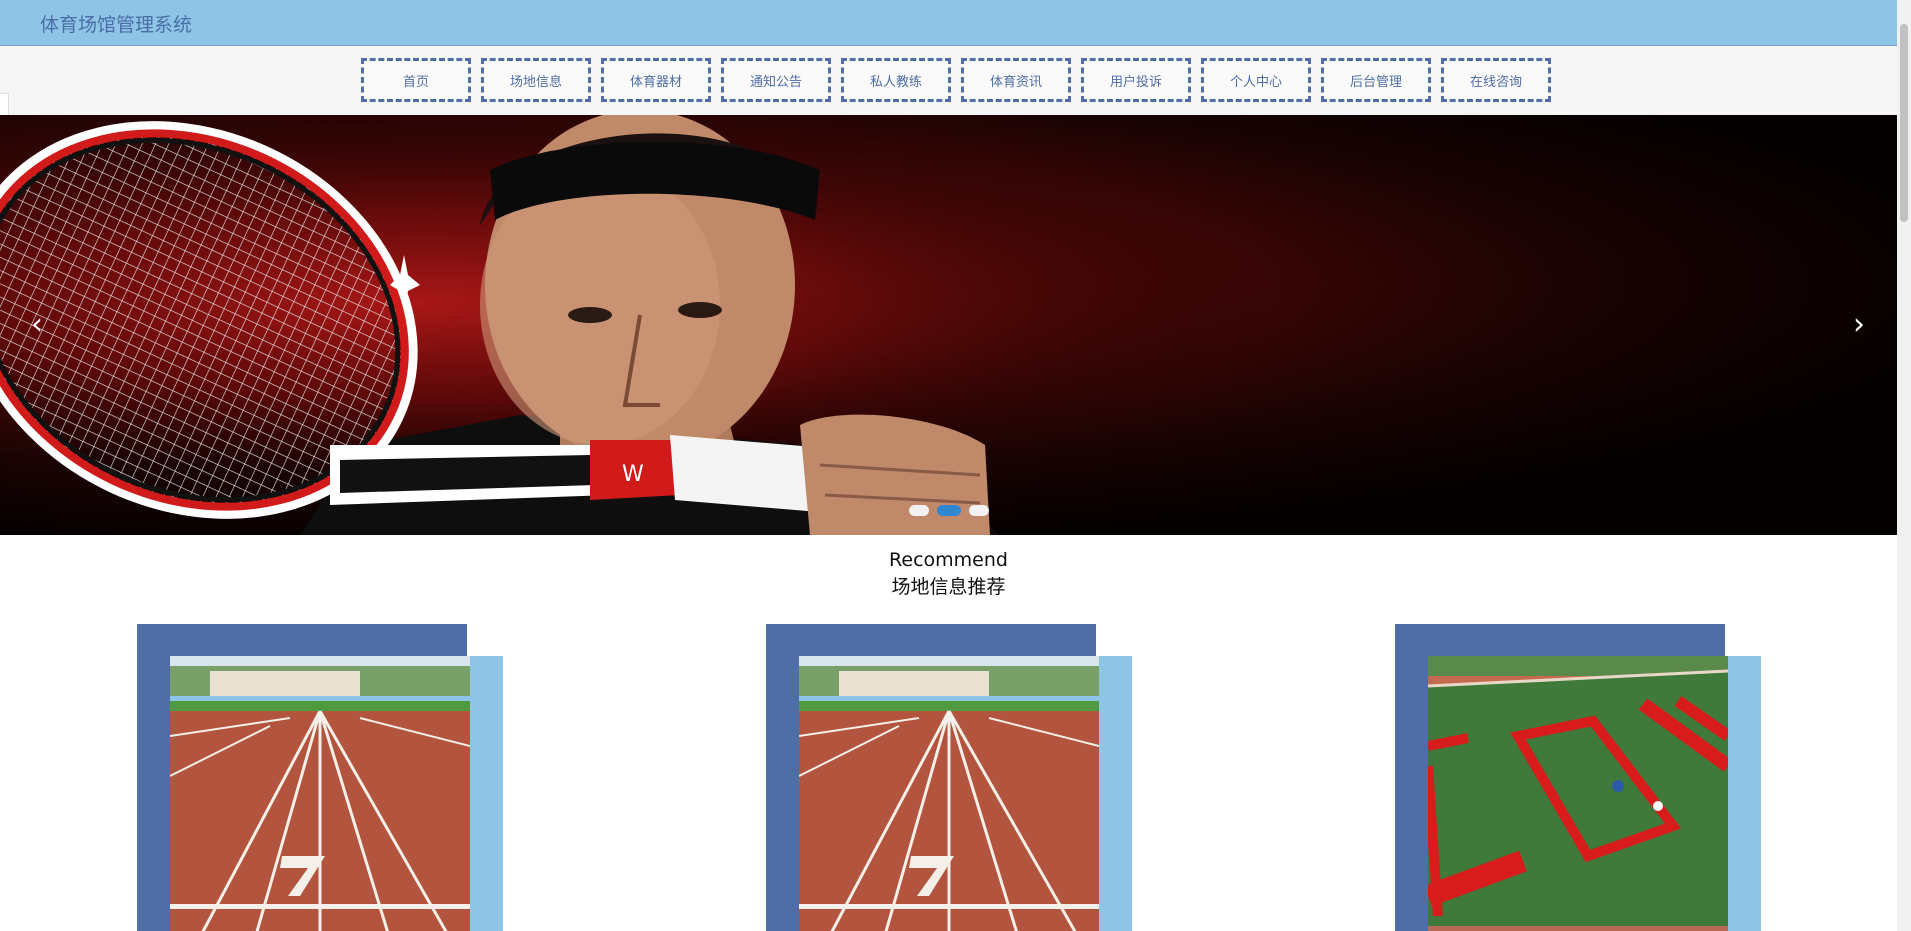 Image resolution: width=1911 pixels, height=931 pixels. I want to click on top-header: 体育场馆管理系统, so click(948, 23).